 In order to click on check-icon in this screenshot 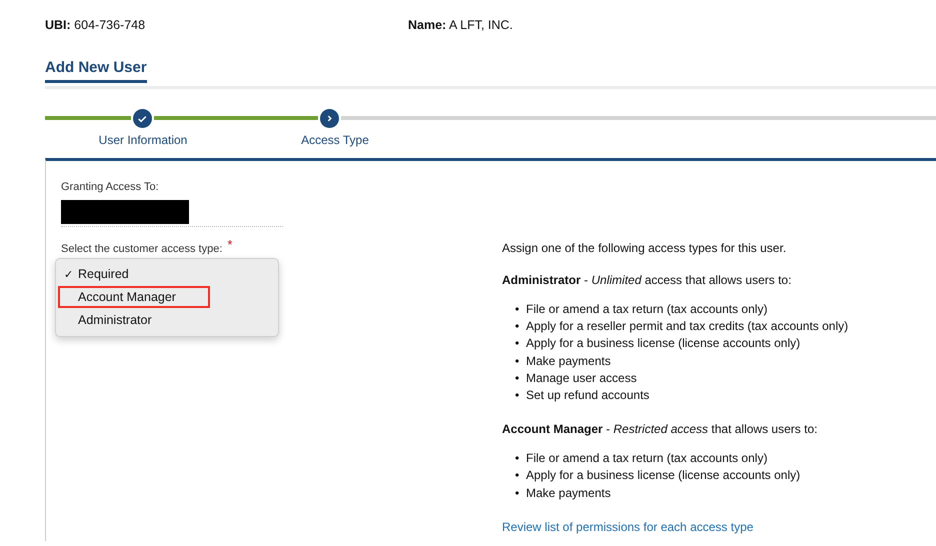, I will do `click(142, 118)`.